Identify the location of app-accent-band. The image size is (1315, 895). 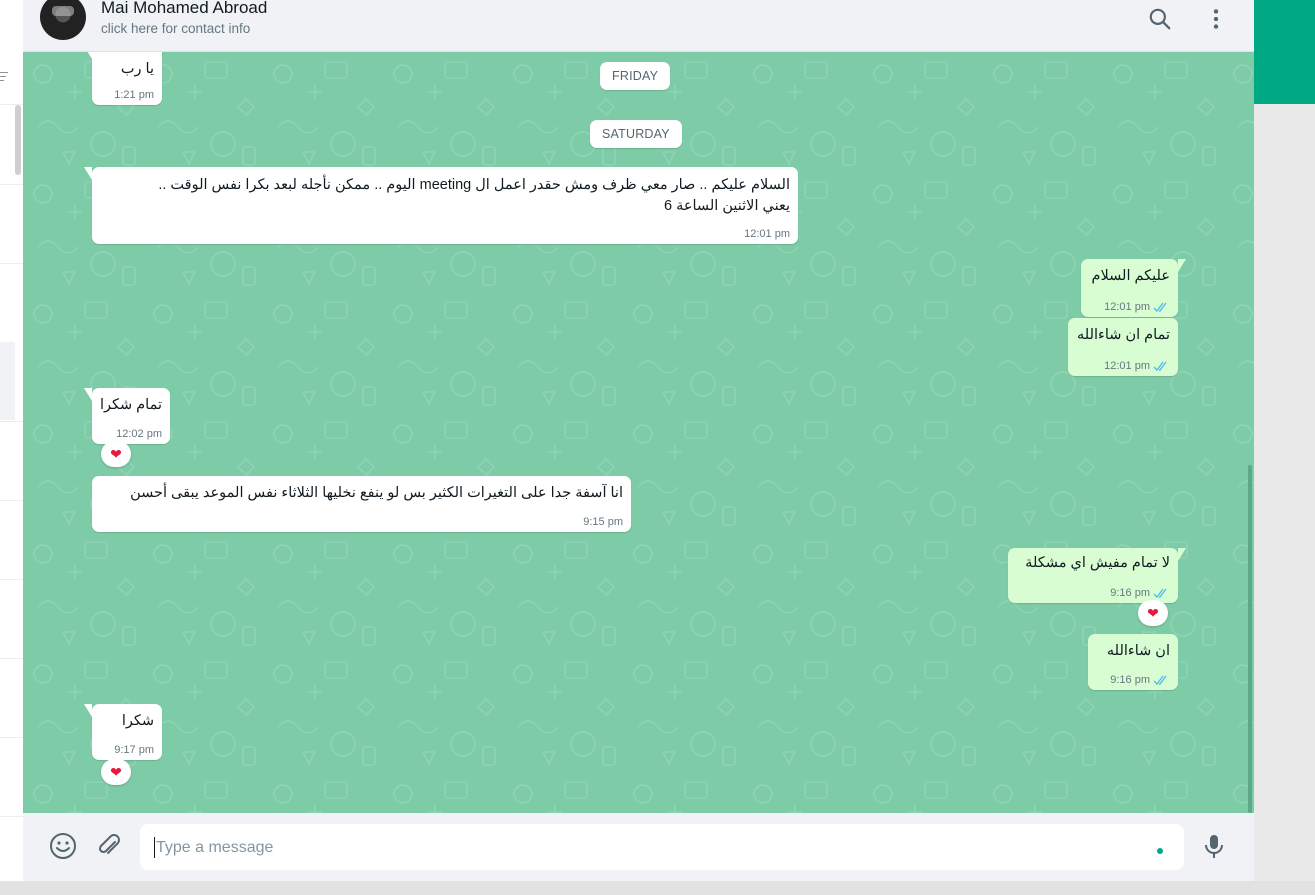
(1284, 52).